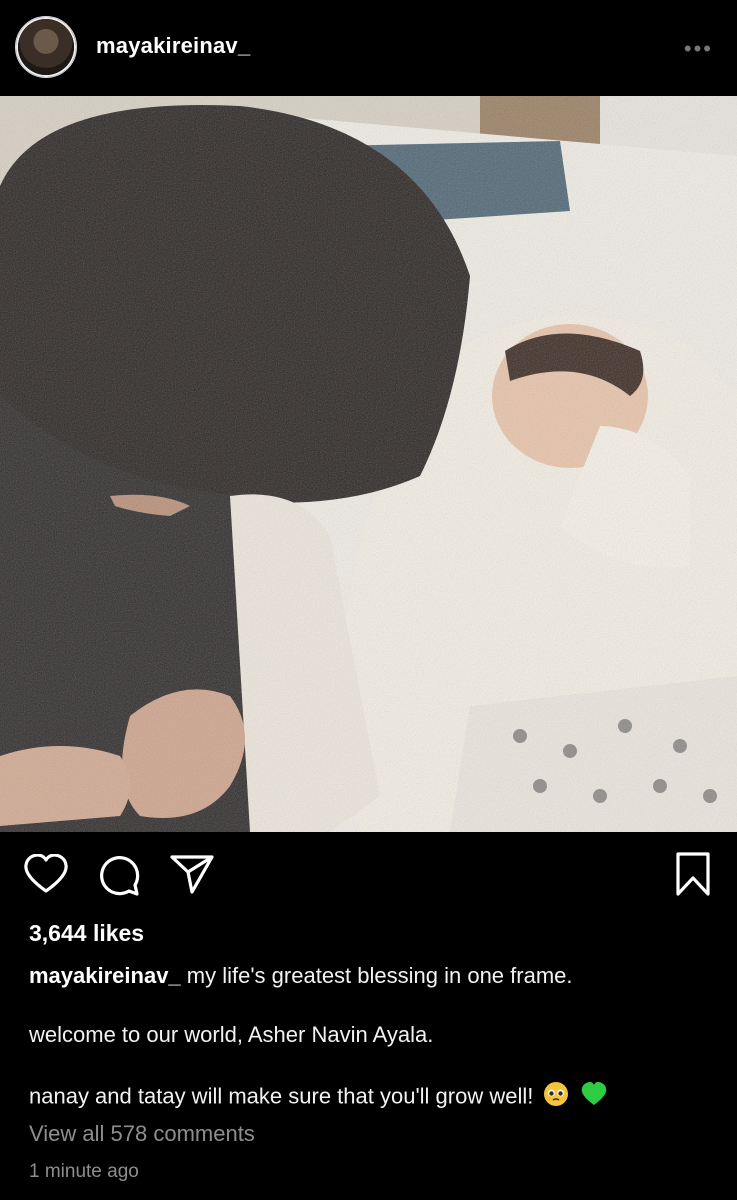  I want to click on more-options-icon: •••, so click(698, 49).